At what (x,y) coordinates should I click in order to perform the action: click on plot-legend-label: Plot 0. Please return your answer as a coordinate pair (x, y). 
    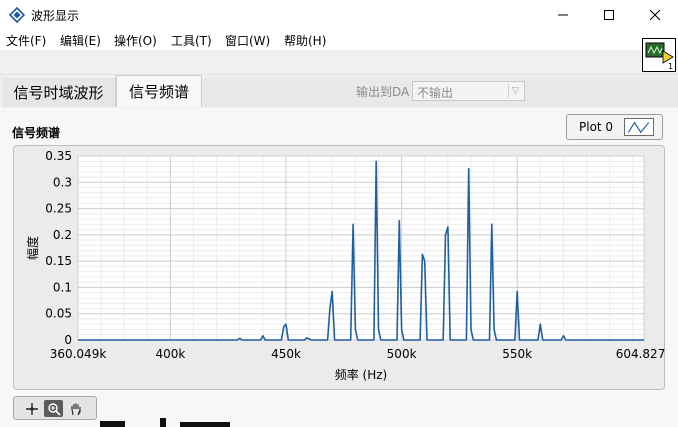
    Looking at the image, I should click on (596, 127).